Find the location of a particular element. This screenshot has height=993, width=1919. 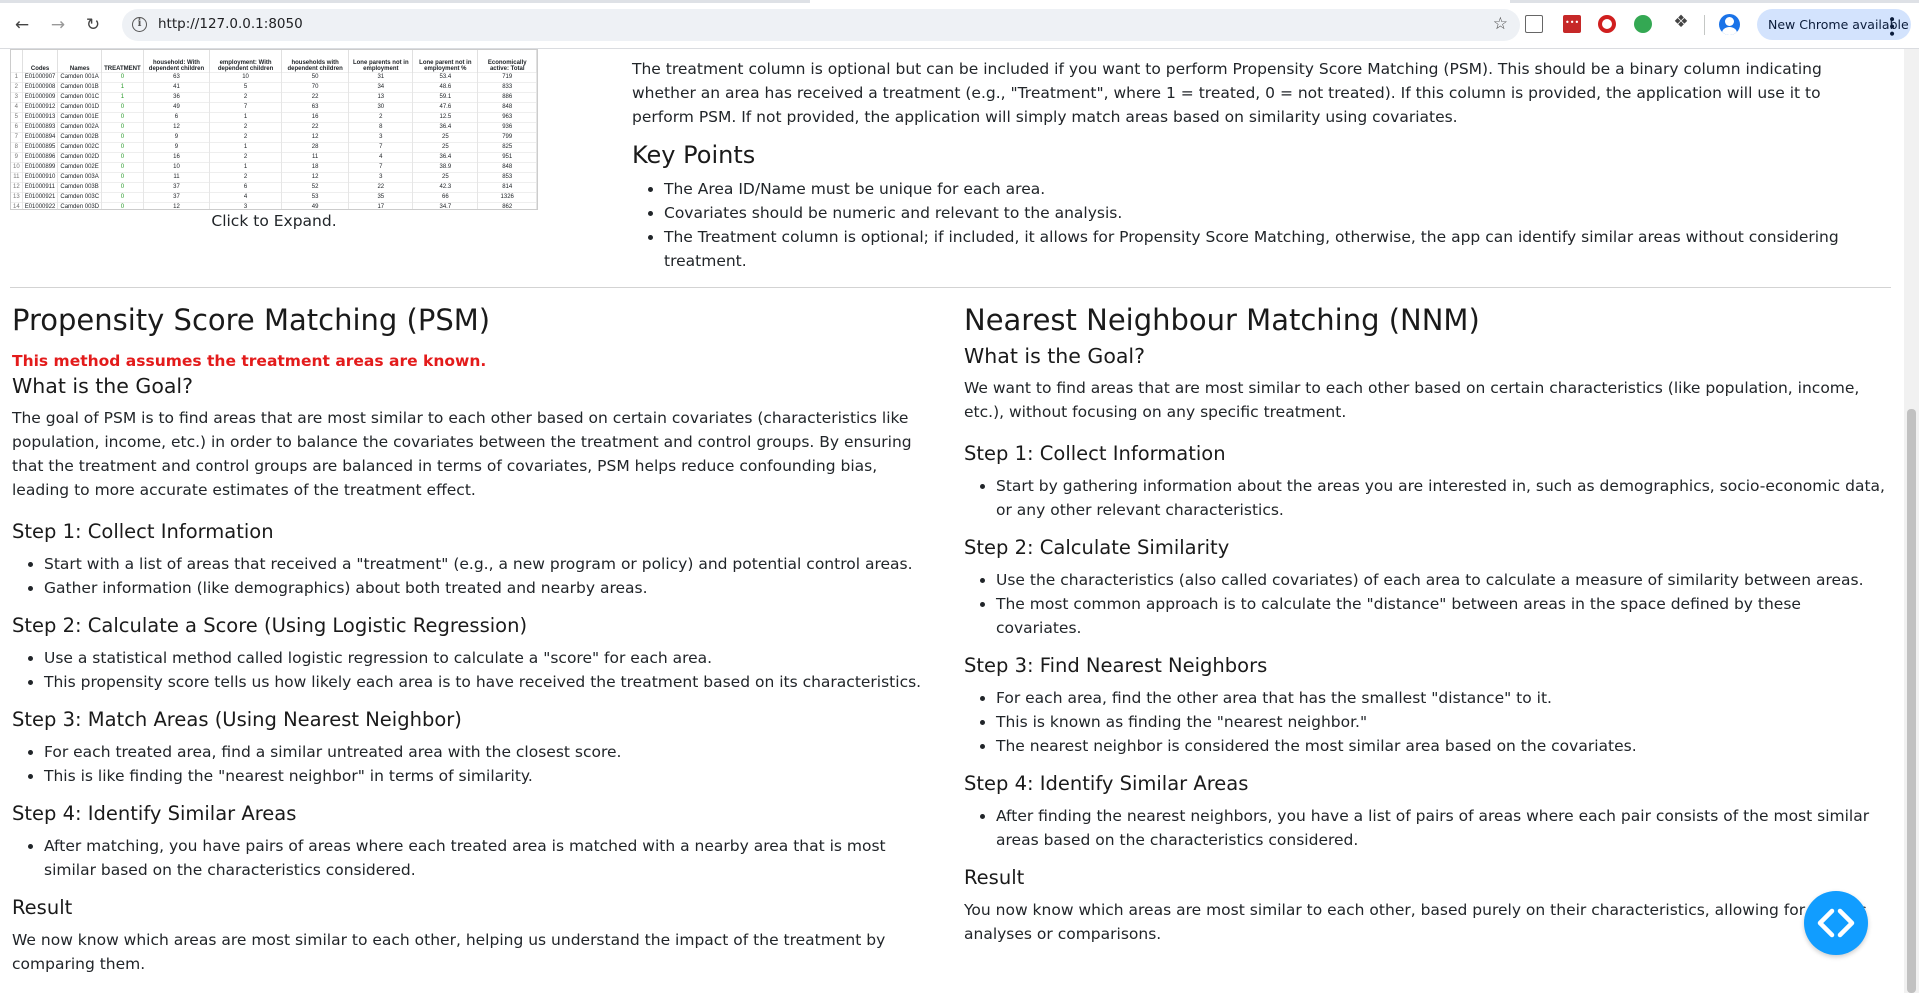

table-cell: Camden 002C is located at coordinates (80, 146).